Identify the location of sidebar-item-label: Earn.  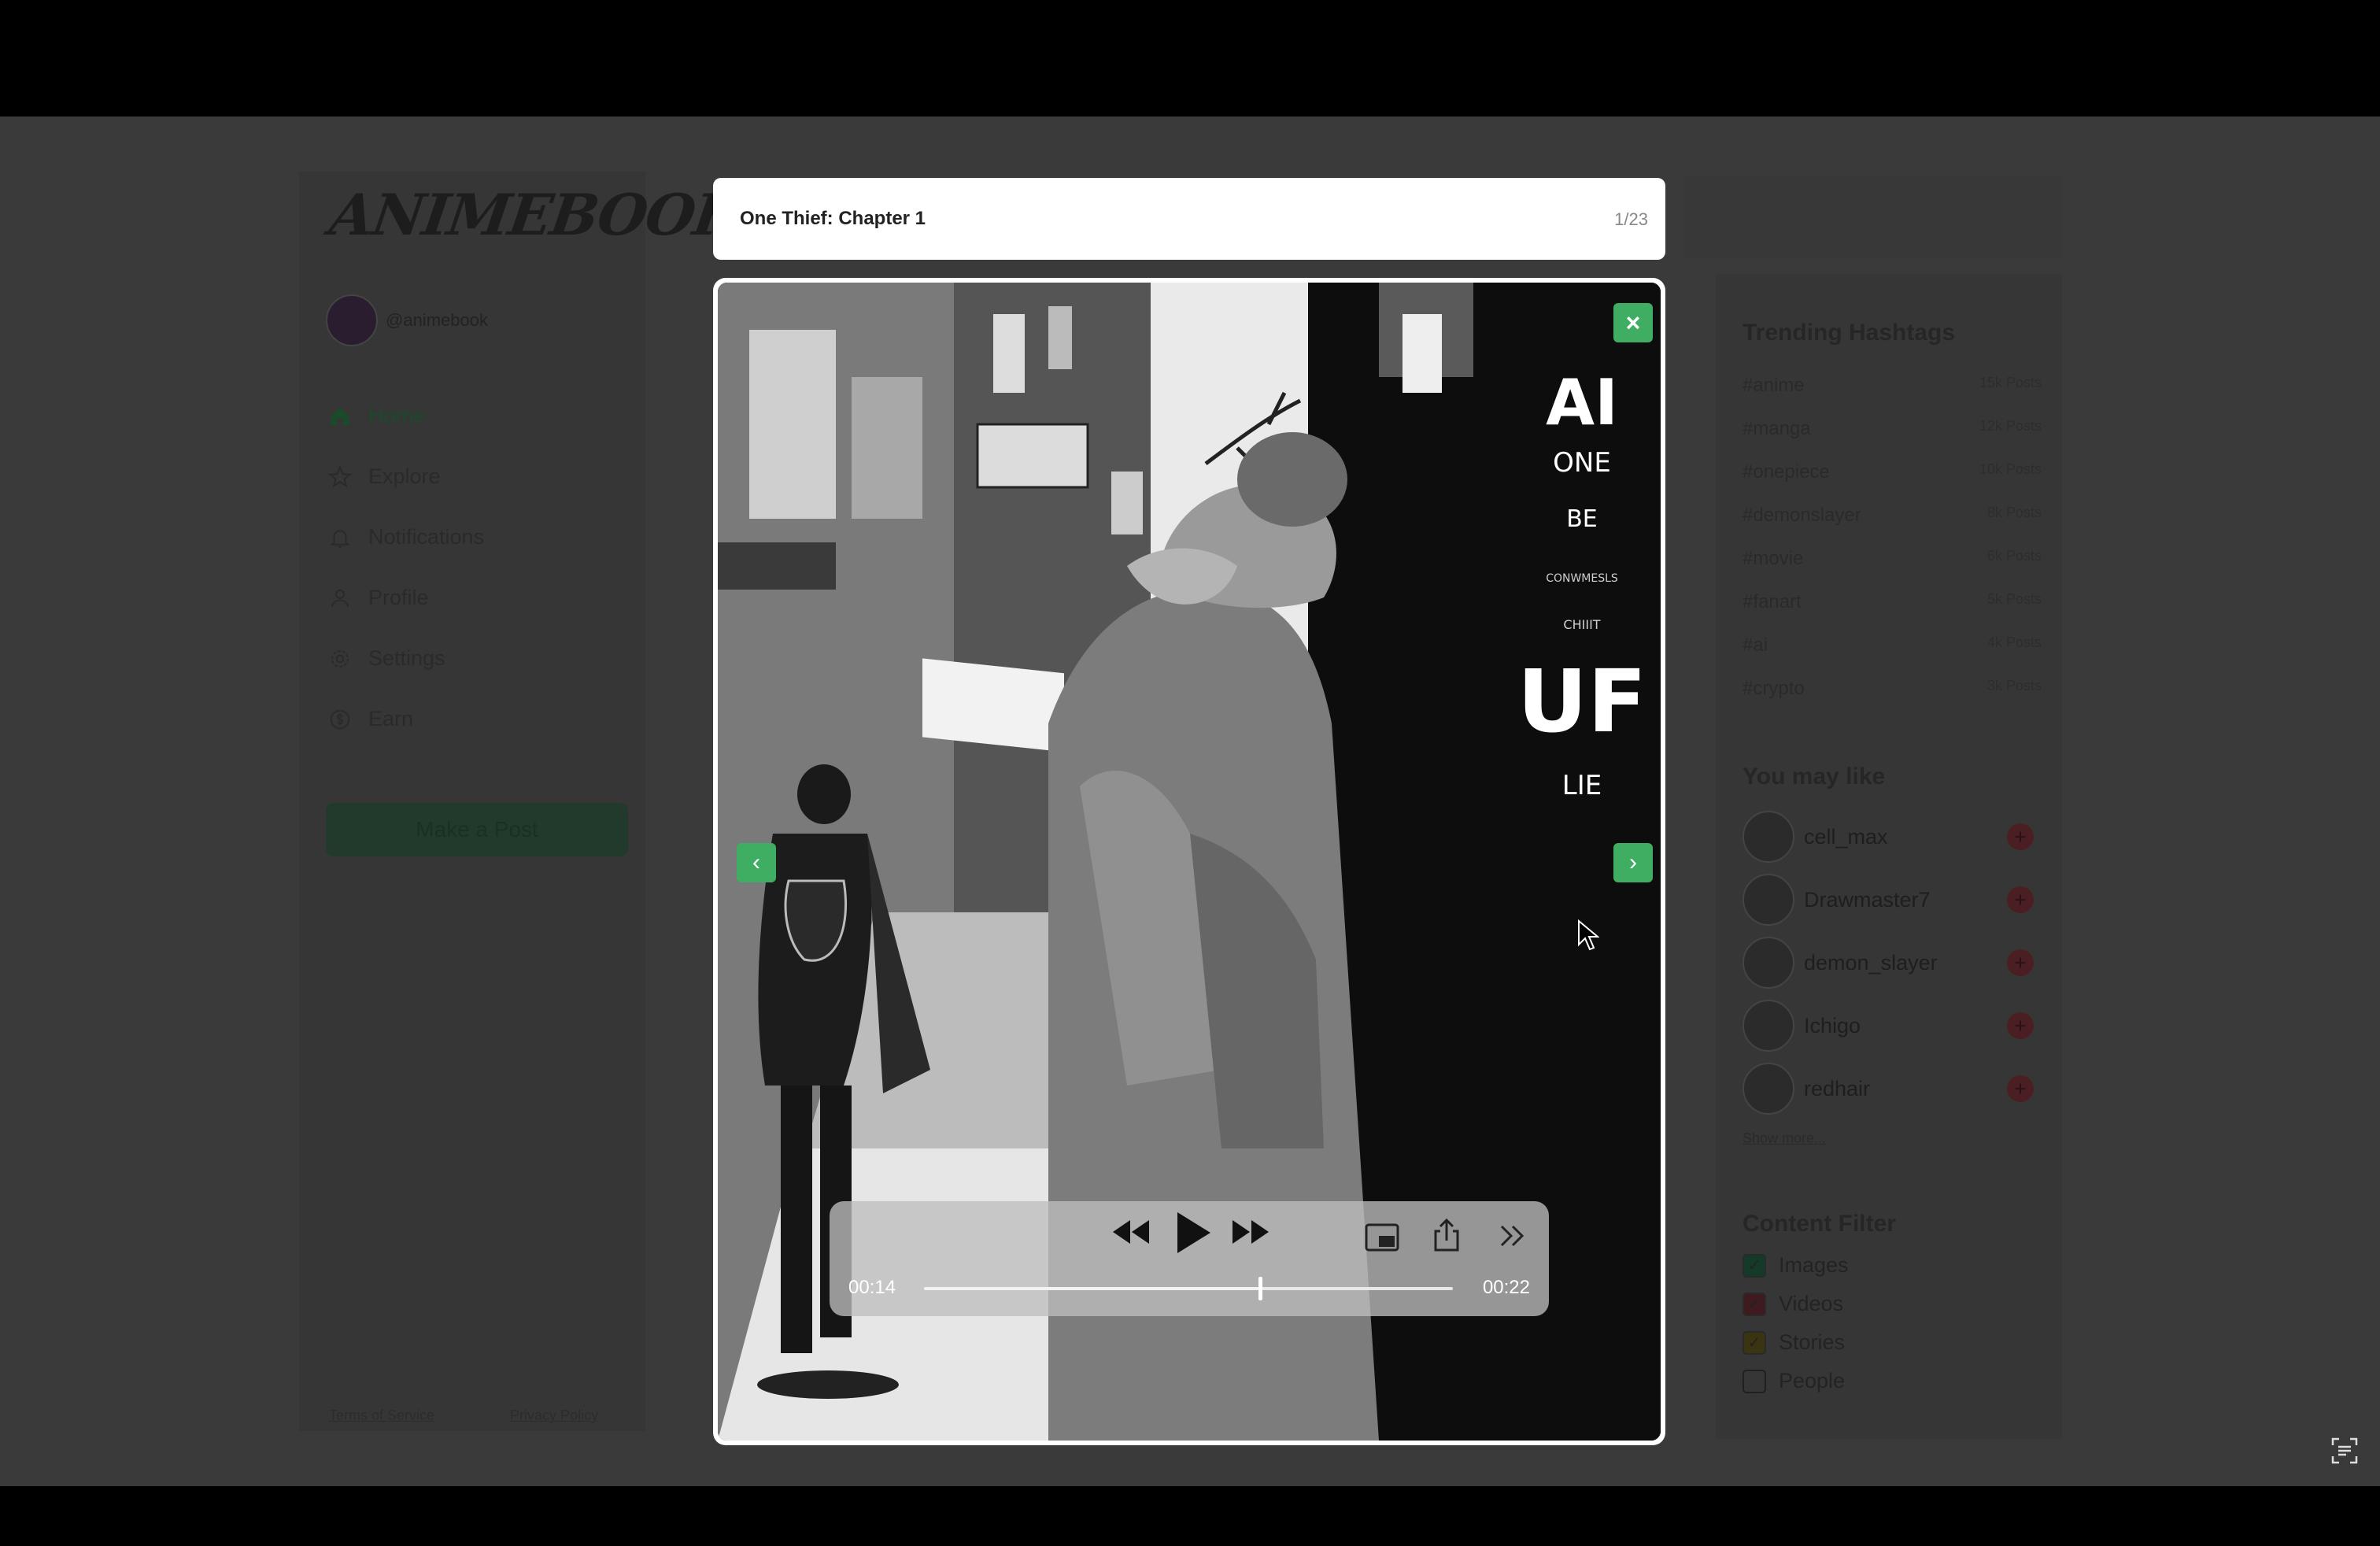
(391, 718).